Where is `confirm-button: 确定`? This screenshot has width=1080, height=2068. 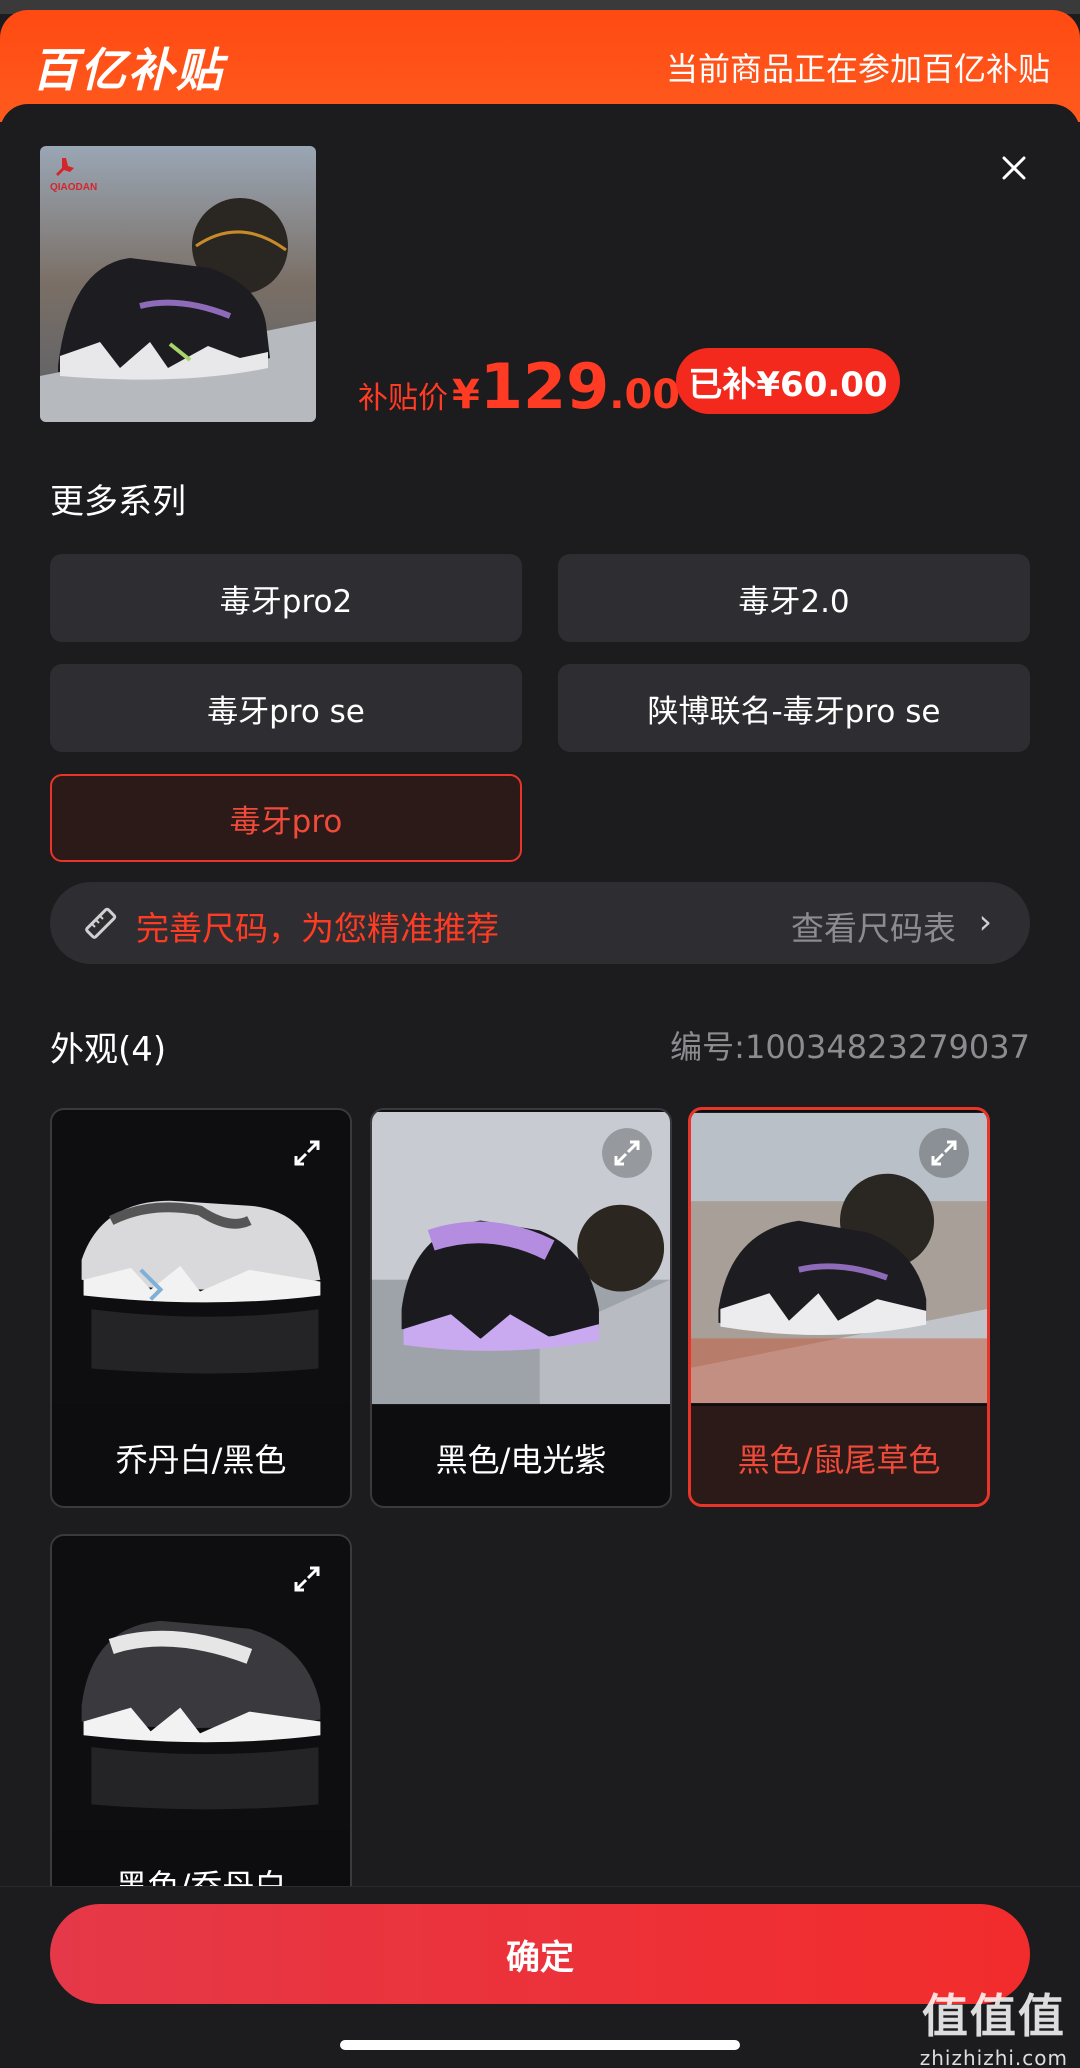
confirm-button: 确定 is located at coordinates (540, 1954).